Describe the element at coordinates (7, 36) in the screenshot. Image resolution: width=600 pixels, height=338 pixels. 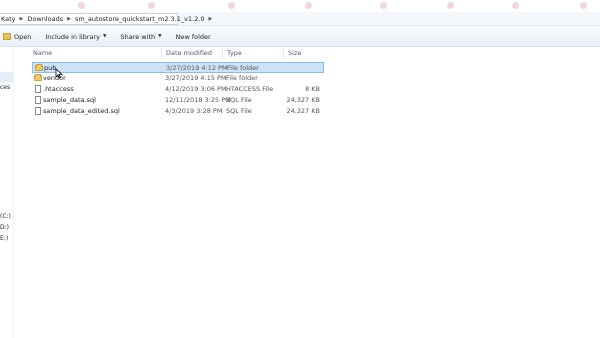
I see `folder-open-icon` at that location.